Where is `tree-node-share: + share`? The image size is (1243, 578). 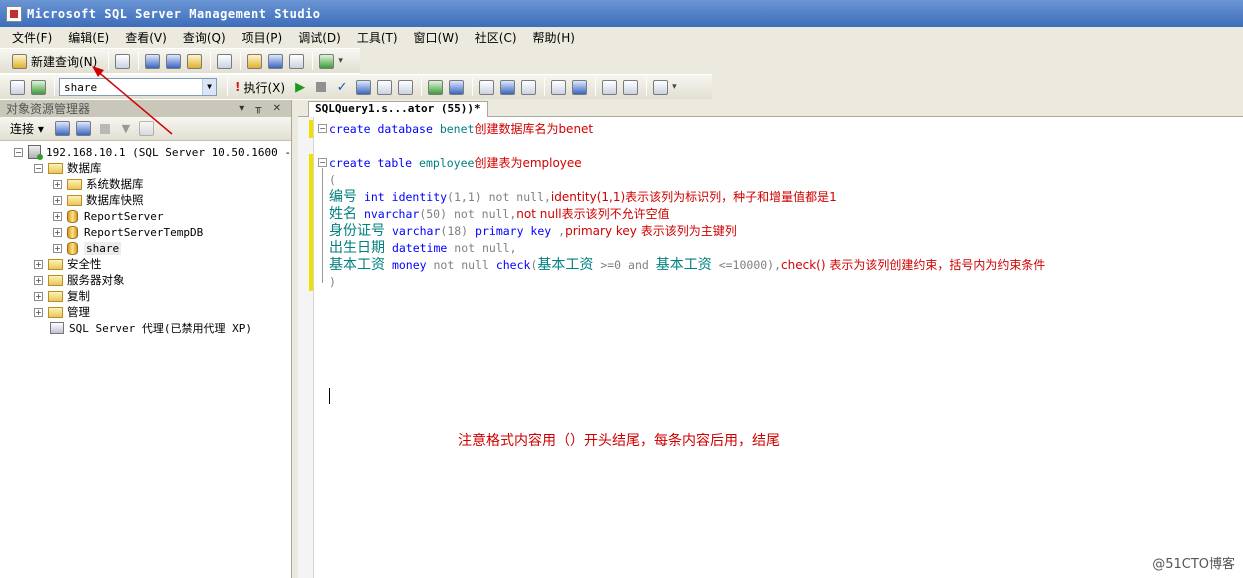
tree-node-share: + share is located at coordinates (145, 248).